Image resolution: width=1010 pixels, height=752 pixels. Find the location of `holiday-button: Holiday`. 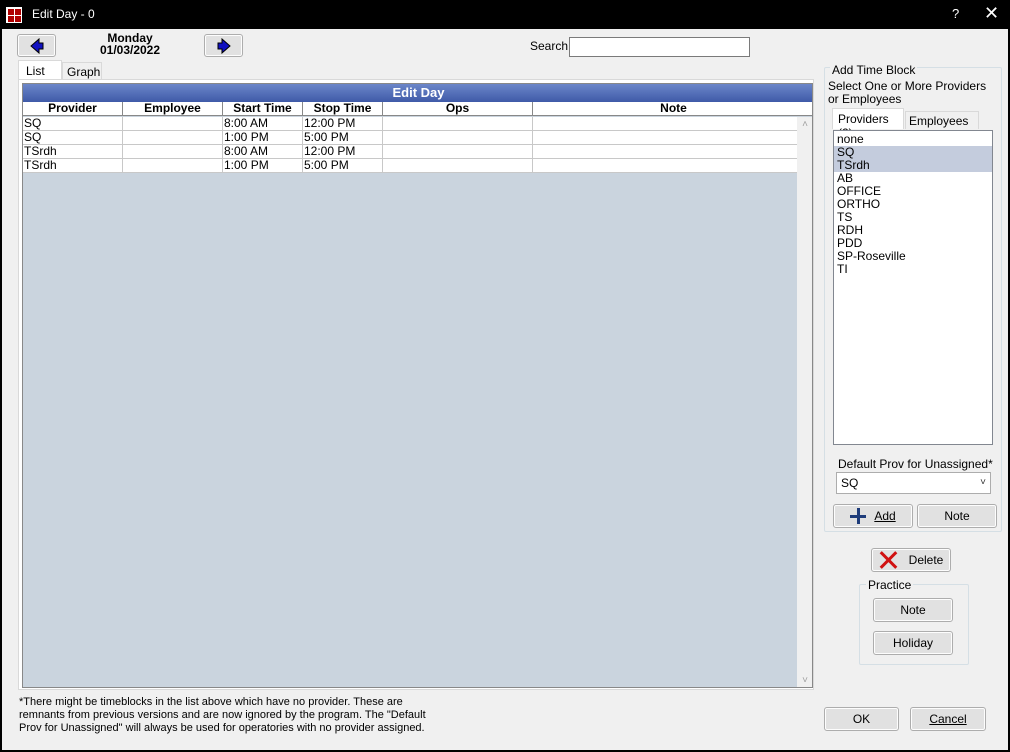

holiday-button: Holiday is located at coordinates (913, 643).